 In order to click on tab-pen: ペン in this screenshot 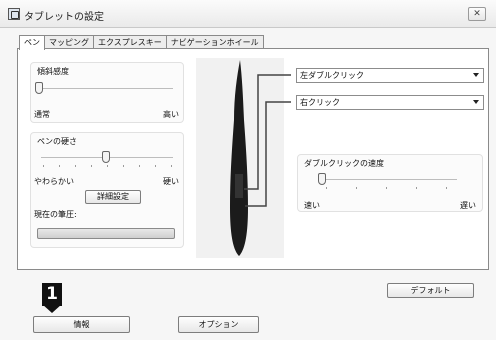, I will do `click(32, 42)`.